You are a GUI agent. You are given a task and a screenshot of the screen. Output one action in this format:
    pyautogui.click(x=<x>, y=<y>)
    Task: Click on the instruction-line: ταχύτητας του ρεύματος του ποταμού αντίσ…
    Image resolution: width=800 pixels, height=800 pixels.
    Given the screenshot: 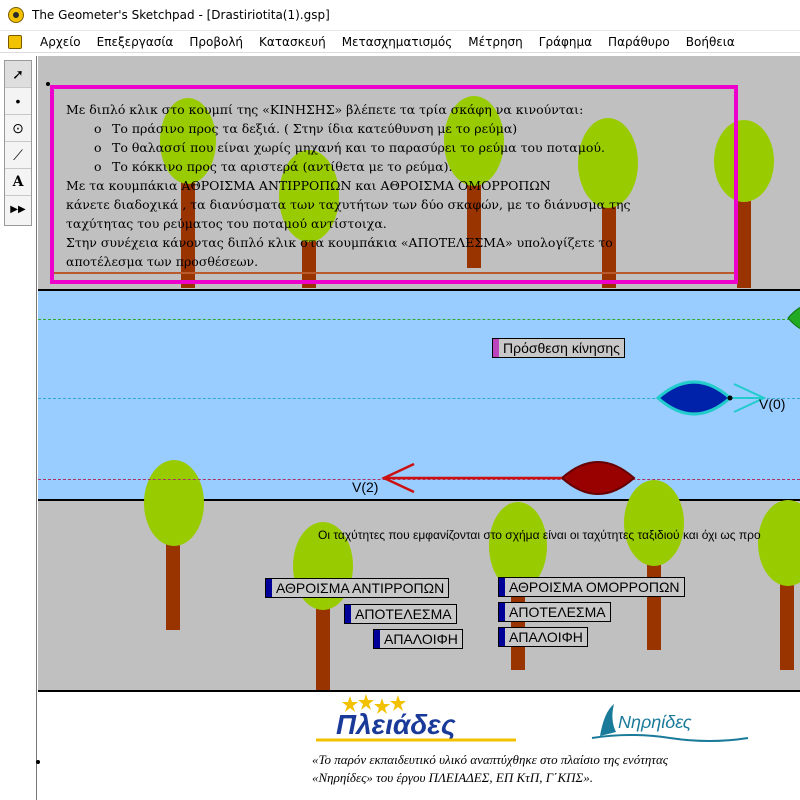 What is the action you would take?
    pyautogui.click(x=226, y=223)
    